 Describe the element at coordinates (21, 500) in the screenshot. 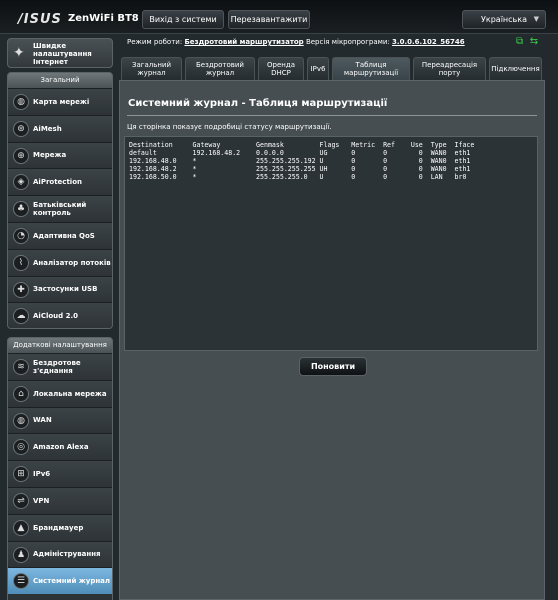

I see `vpn-icon: ⇌` at that location.